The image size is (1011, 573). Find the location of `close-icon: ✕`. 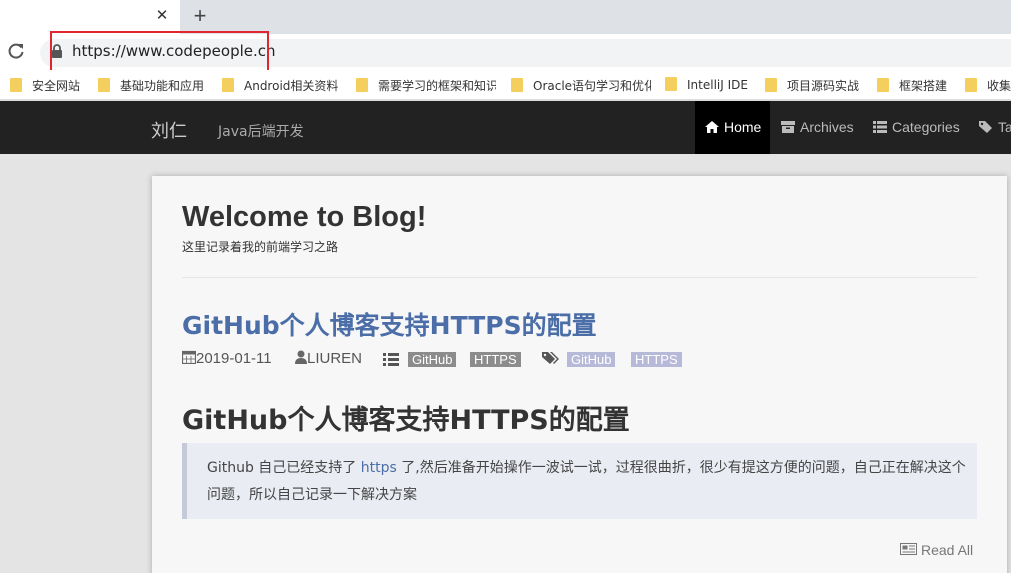

close-icon: ✕ is located at coordinates (162, 16).